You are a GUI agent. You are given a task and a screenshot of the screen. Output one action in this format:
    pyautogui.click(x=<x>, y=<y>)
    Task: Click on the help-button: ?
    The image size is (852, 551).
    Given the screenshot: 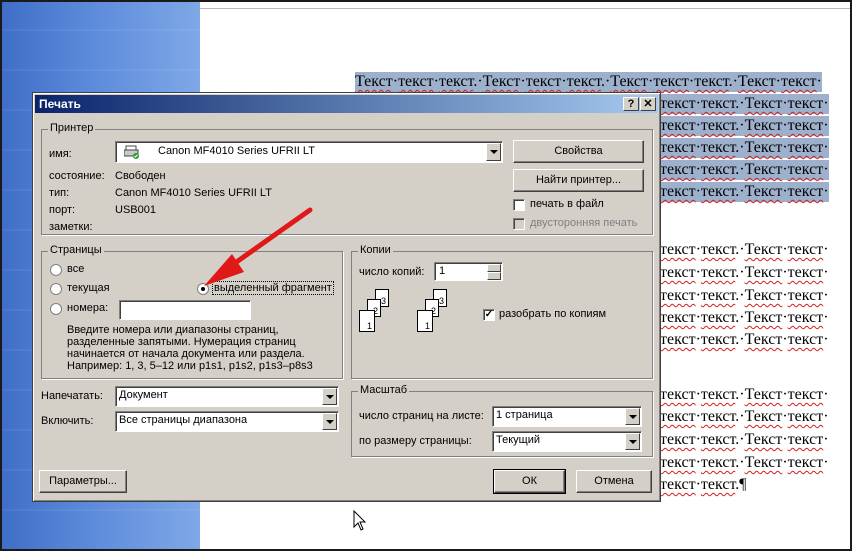 What is the action you would take?
    pyautogui.click(x=631, y=104)
    